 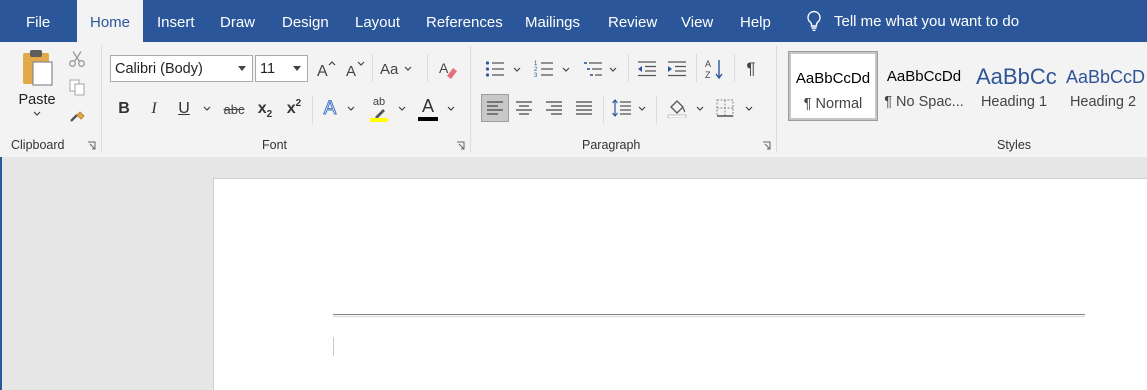 I want to click on clear-formatting-button: A, so click(x=448, y=69).